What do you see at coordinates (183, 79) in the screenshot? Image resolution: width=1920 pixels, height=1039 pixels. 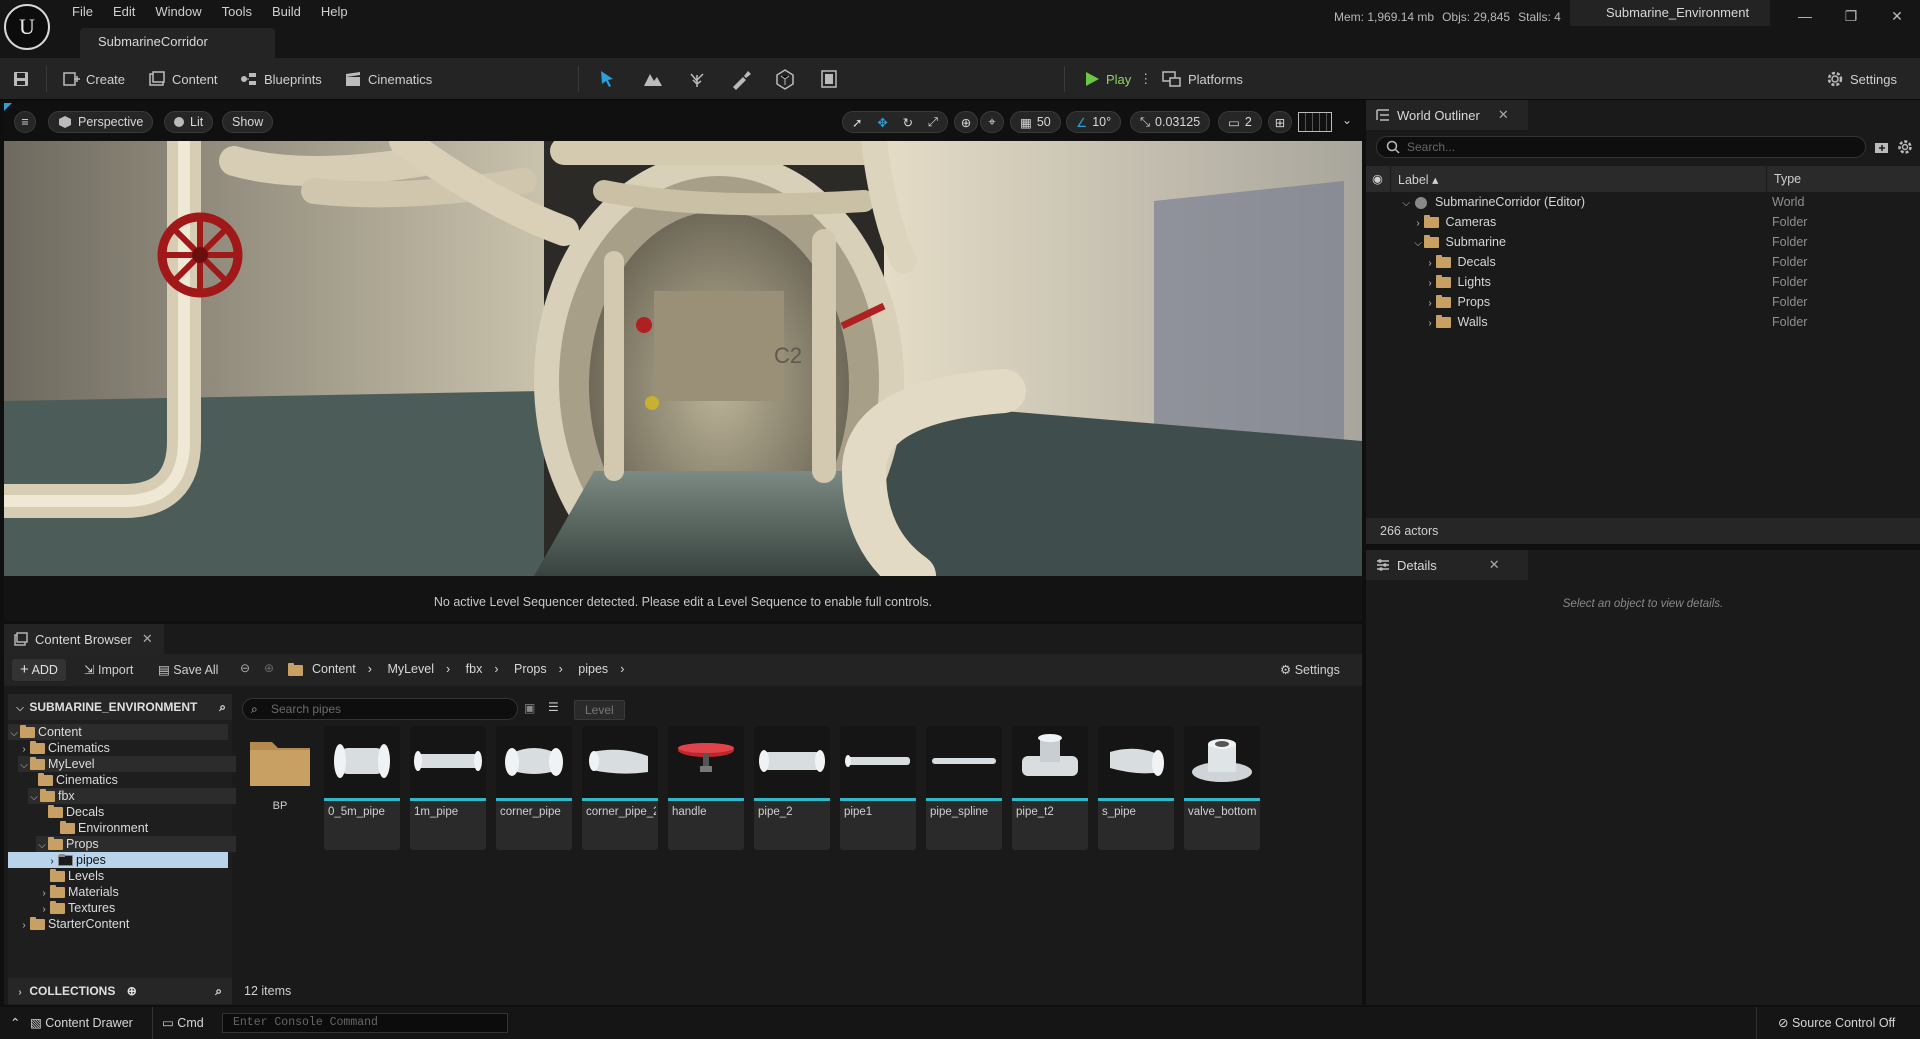 I see `content-button: Content` at bounding box center [183, 79].